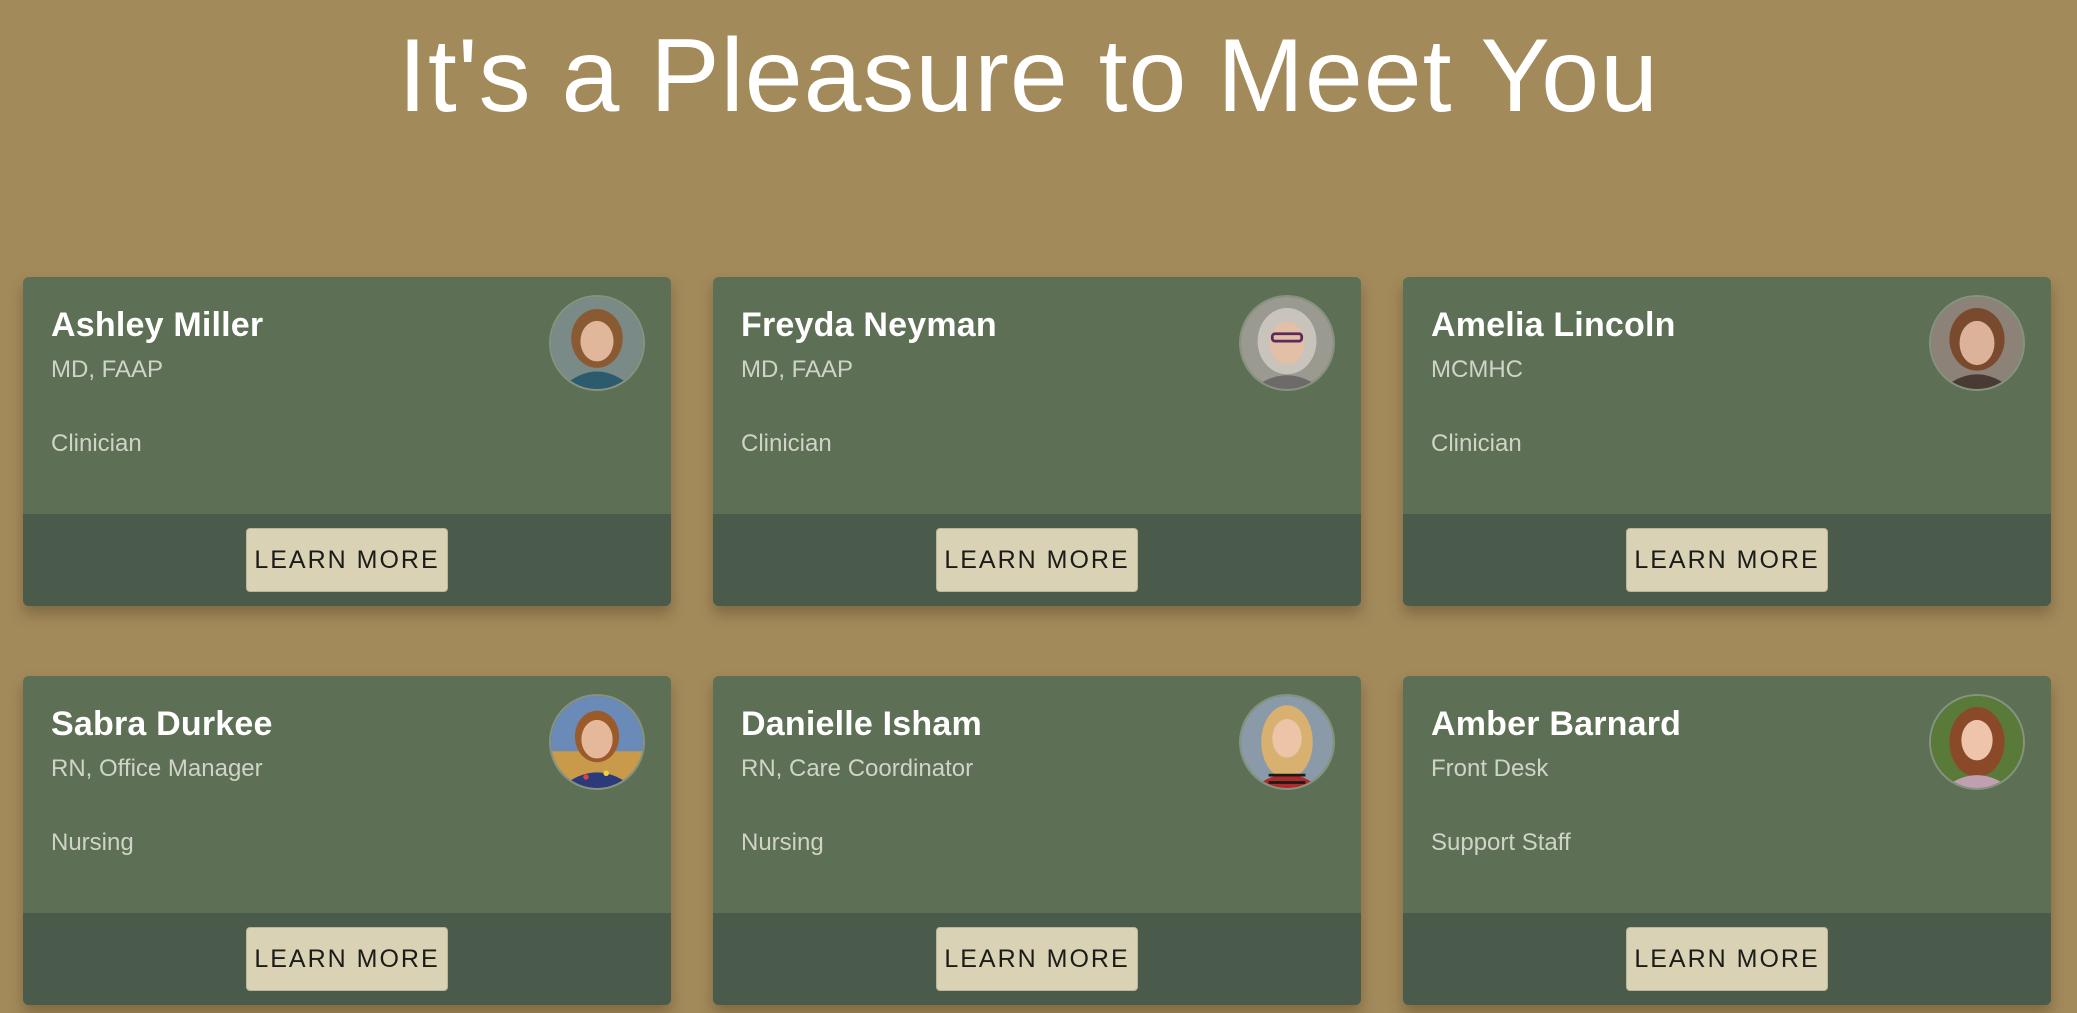  I want to click on page-title: It's a Pleasure to Meet You, so click(1038, 76).